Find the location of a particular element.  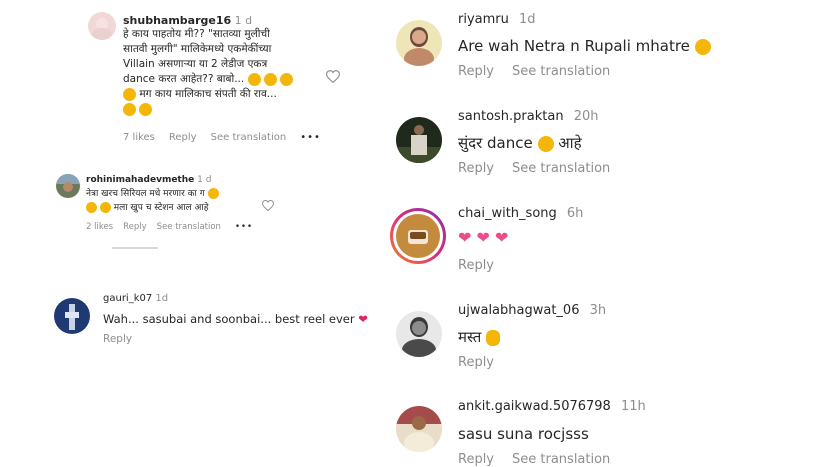

comment-header: shubhambarge16 1 d is located at coordinates (187, 20).